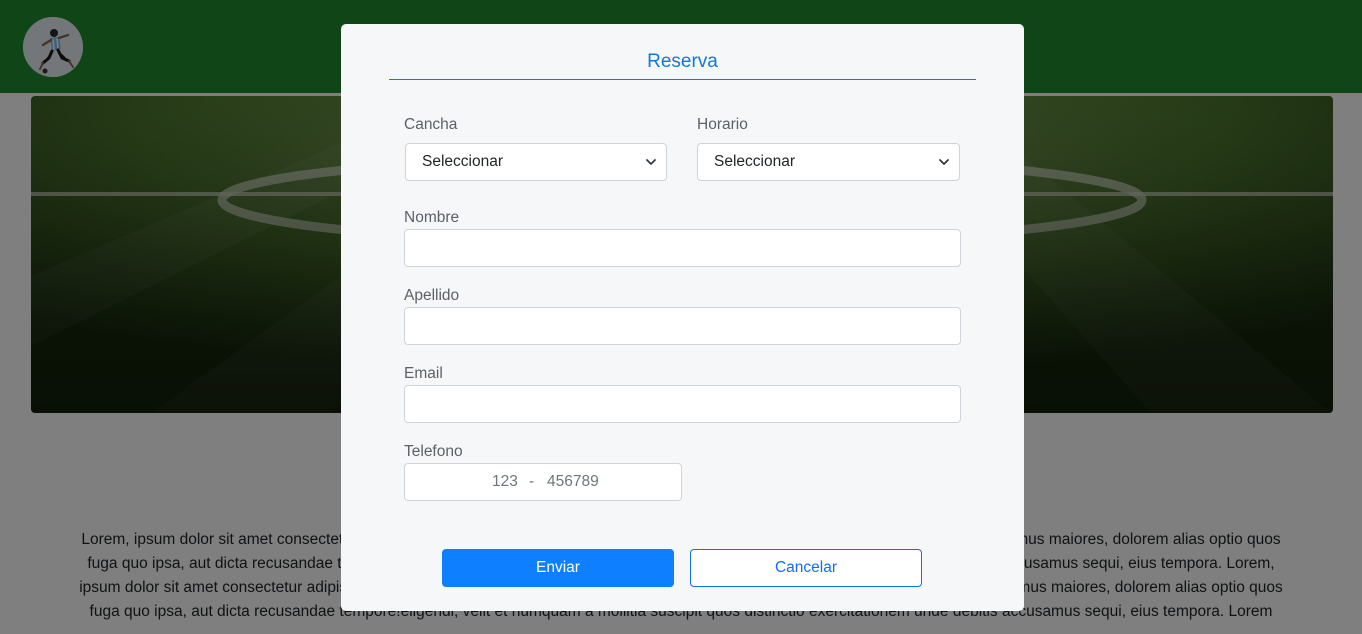 This screenshot has height=634, width=1362. What do you see at coordinates (423, 373) in the screenshot?
I see `email-label: Email` at bounding box center [423, 373].